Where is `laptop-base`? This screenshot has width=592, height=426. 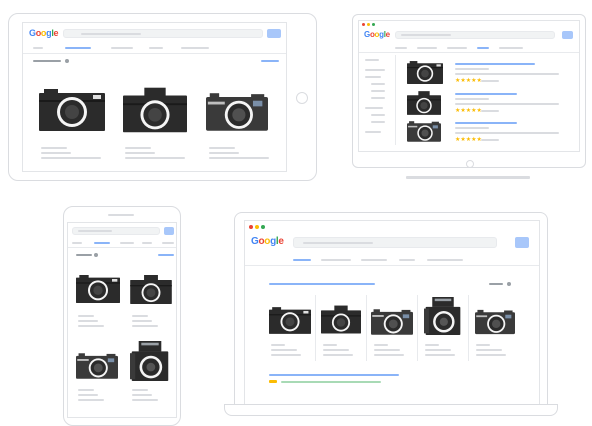 laptop-base is located at coordinates (391, 410).